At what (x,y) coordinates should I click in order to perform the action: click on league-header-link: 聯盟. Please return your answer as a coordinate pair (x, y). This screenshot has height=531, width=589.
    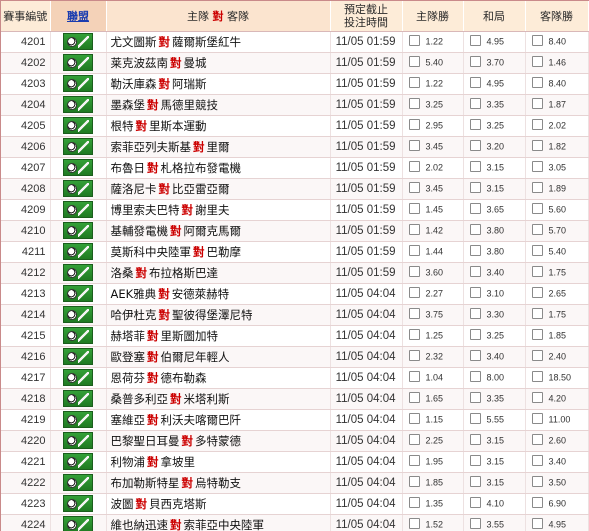
    Looking at the image, I should click on (78, 16).